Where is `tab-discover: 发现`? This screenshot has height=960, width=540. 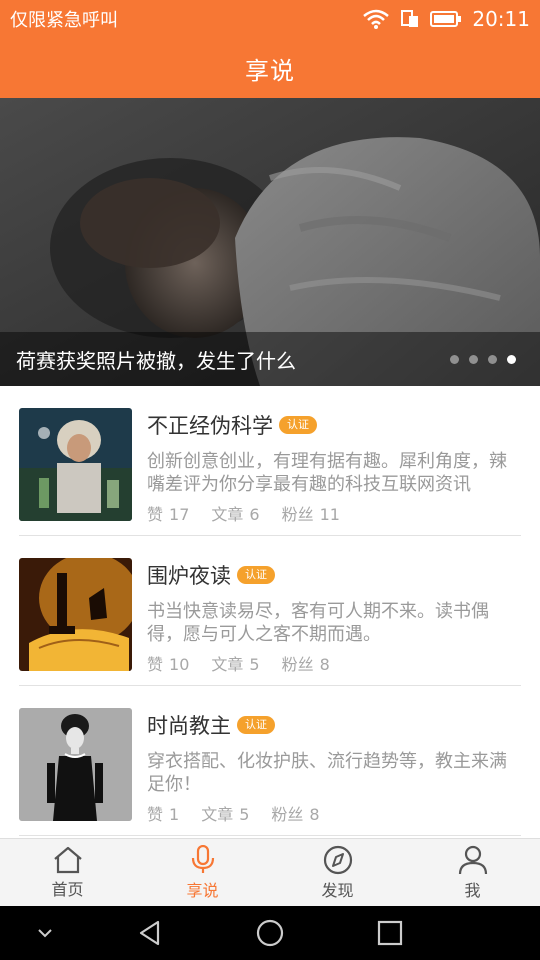
tab-discover: 发现 is located at coordinates (337, 872).